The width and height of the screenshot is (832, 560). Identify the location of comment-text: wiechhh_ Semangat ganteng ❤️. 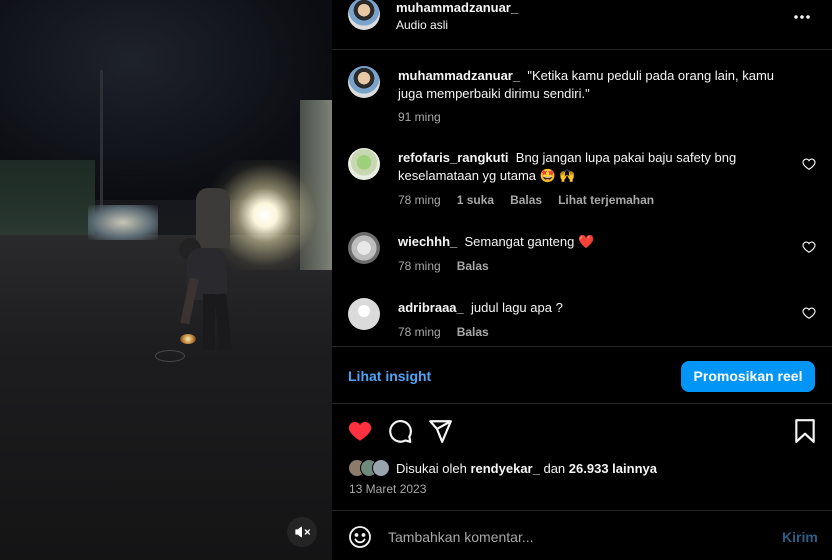
(598, 242).